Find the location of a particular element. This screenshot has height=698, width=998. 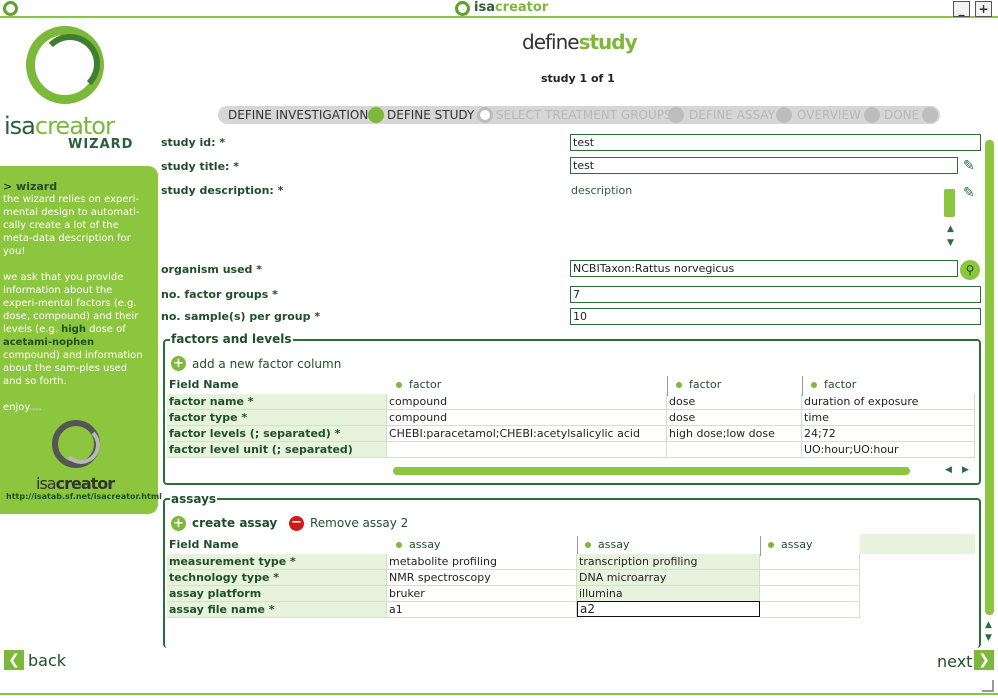

main-scrollbar-thumb is located at coordinates (989, 377).